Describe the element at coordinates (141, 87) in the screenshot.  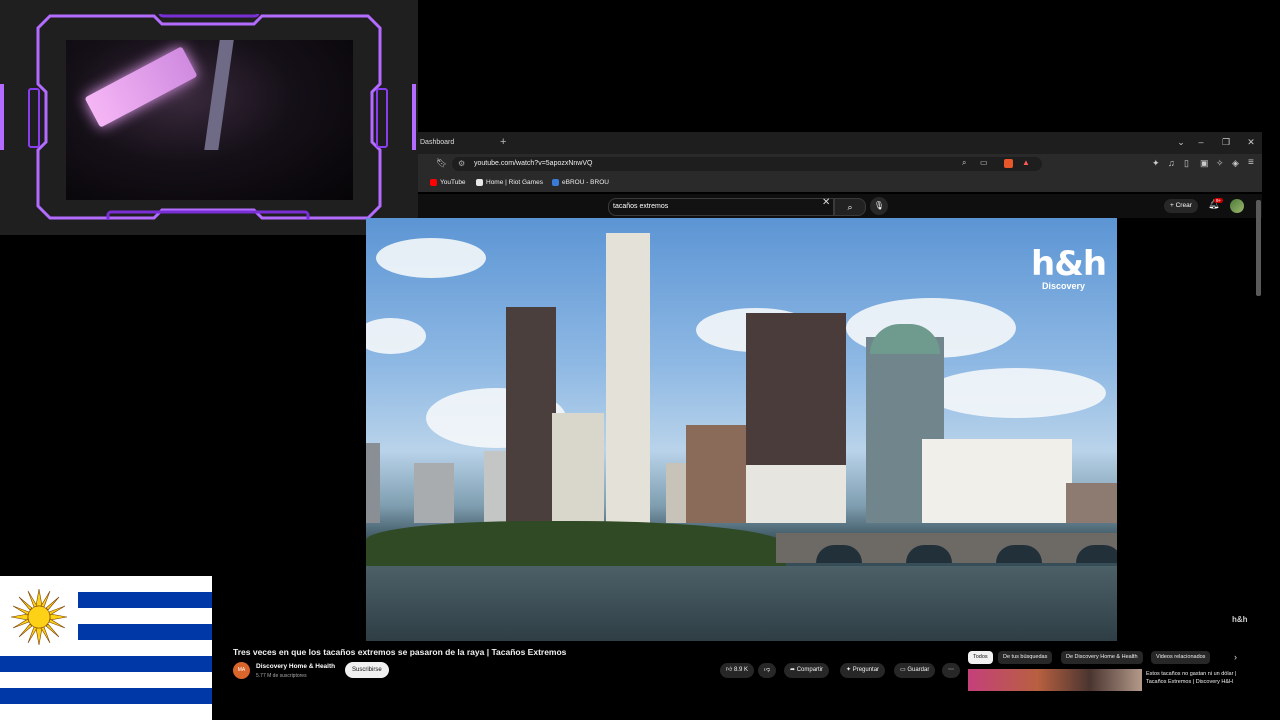
I see `keyboard-image` at that location.